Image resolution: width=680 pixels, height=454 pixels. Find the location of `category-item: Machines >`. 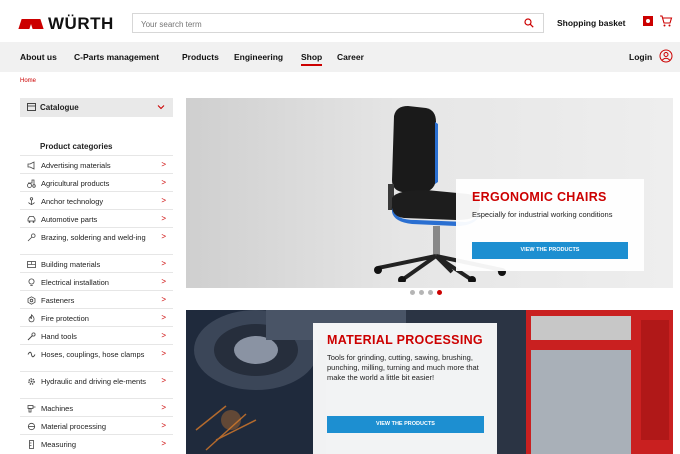

category-item: Machines > is located at coordinates (96, 407).